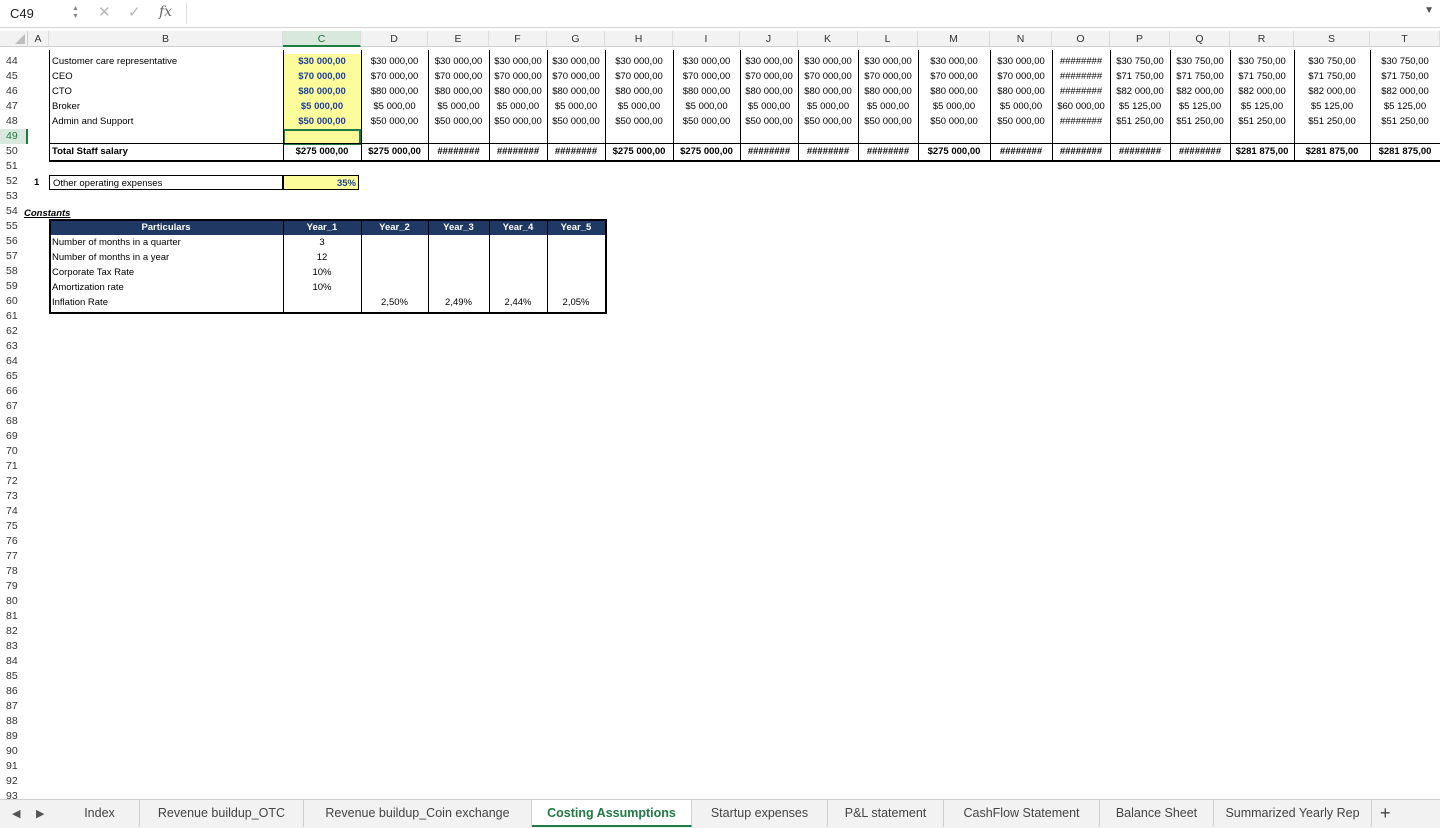 This screenshot has height=828, width=1440. What do you see at coordinates (1405, 39) in the screenshot?
I see `column-header-t: T` at bounding box center [1405, 39].